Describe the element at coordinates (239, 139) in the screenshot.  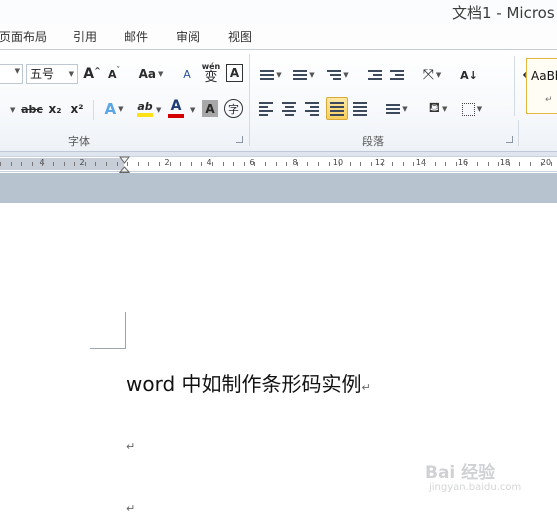
I see `font-dialog-launcher-icon` at that location.